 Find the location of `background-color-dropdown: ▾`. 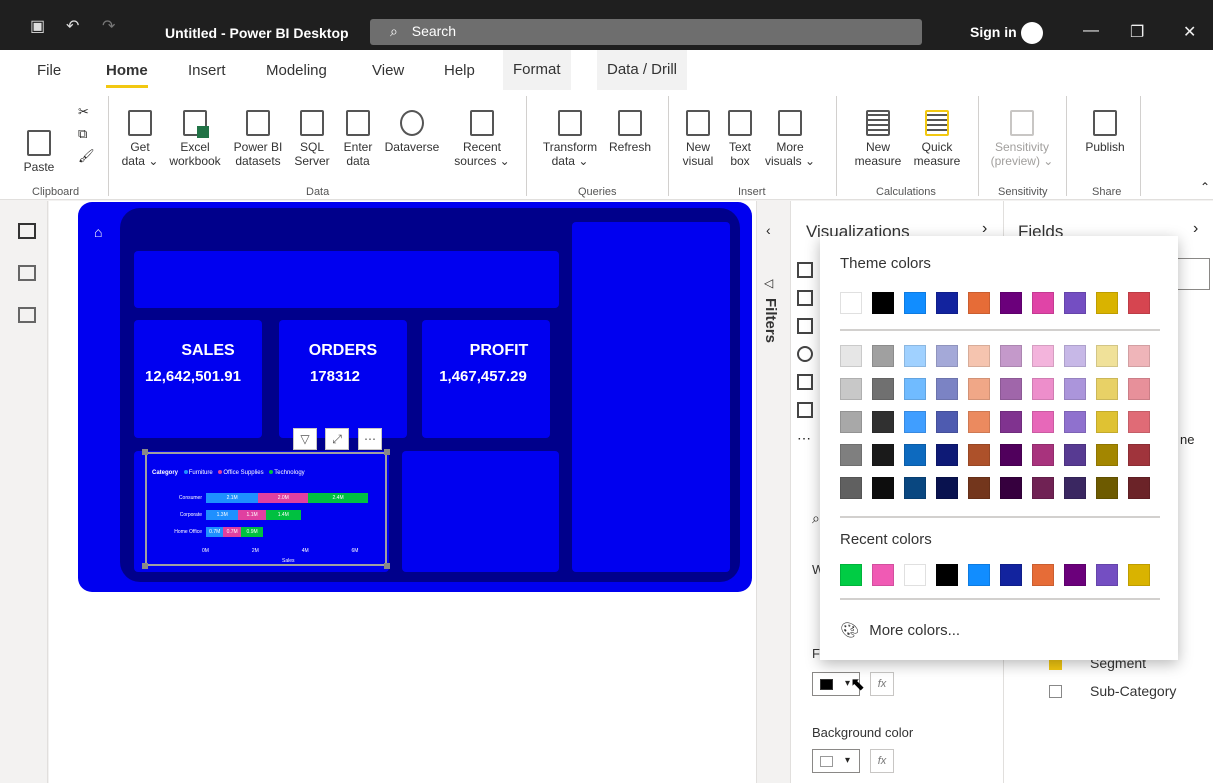

background-color-dropdown: ▾ is located at coordinates (836, 761).